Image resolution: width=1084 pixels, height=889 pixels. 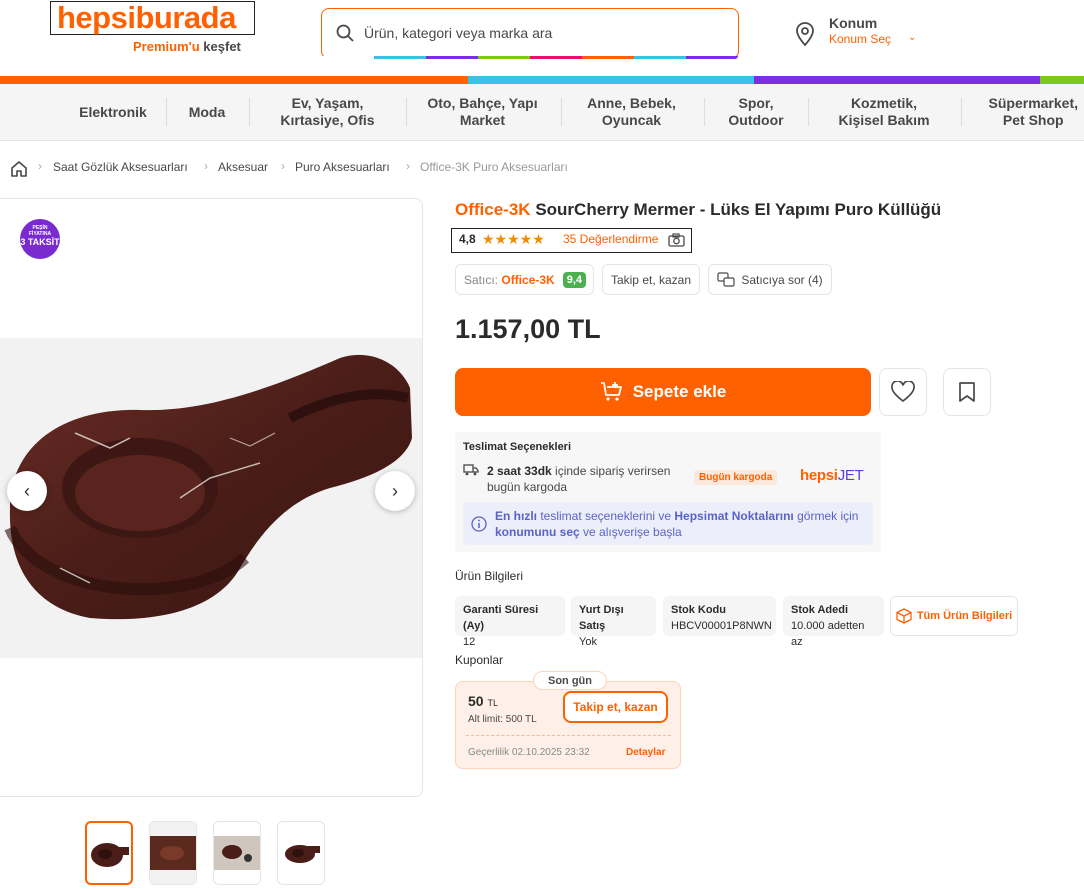 What do you see at coordinates (479, 524) in the screenshot?
I see `info-icon` at bounding box center [479, 524].